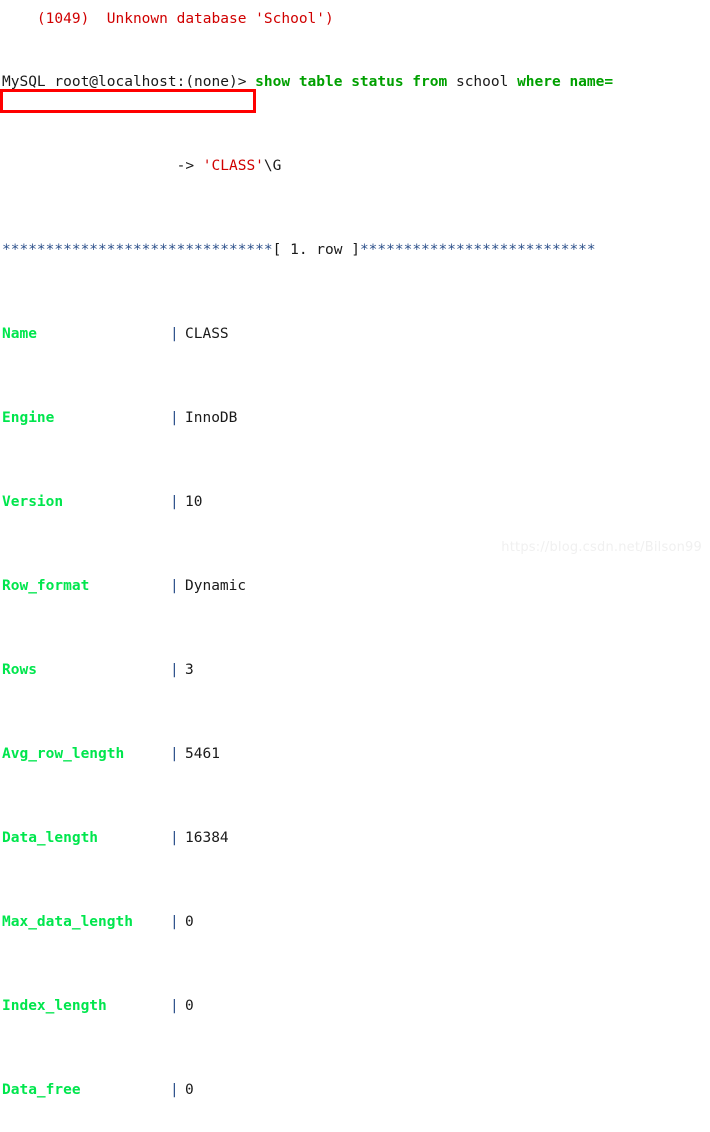 This screenshot has width=710, height=1132. Describe the element at coordinates (482, 82) in the screenshot. I see `sql-database-name: school` at that location.